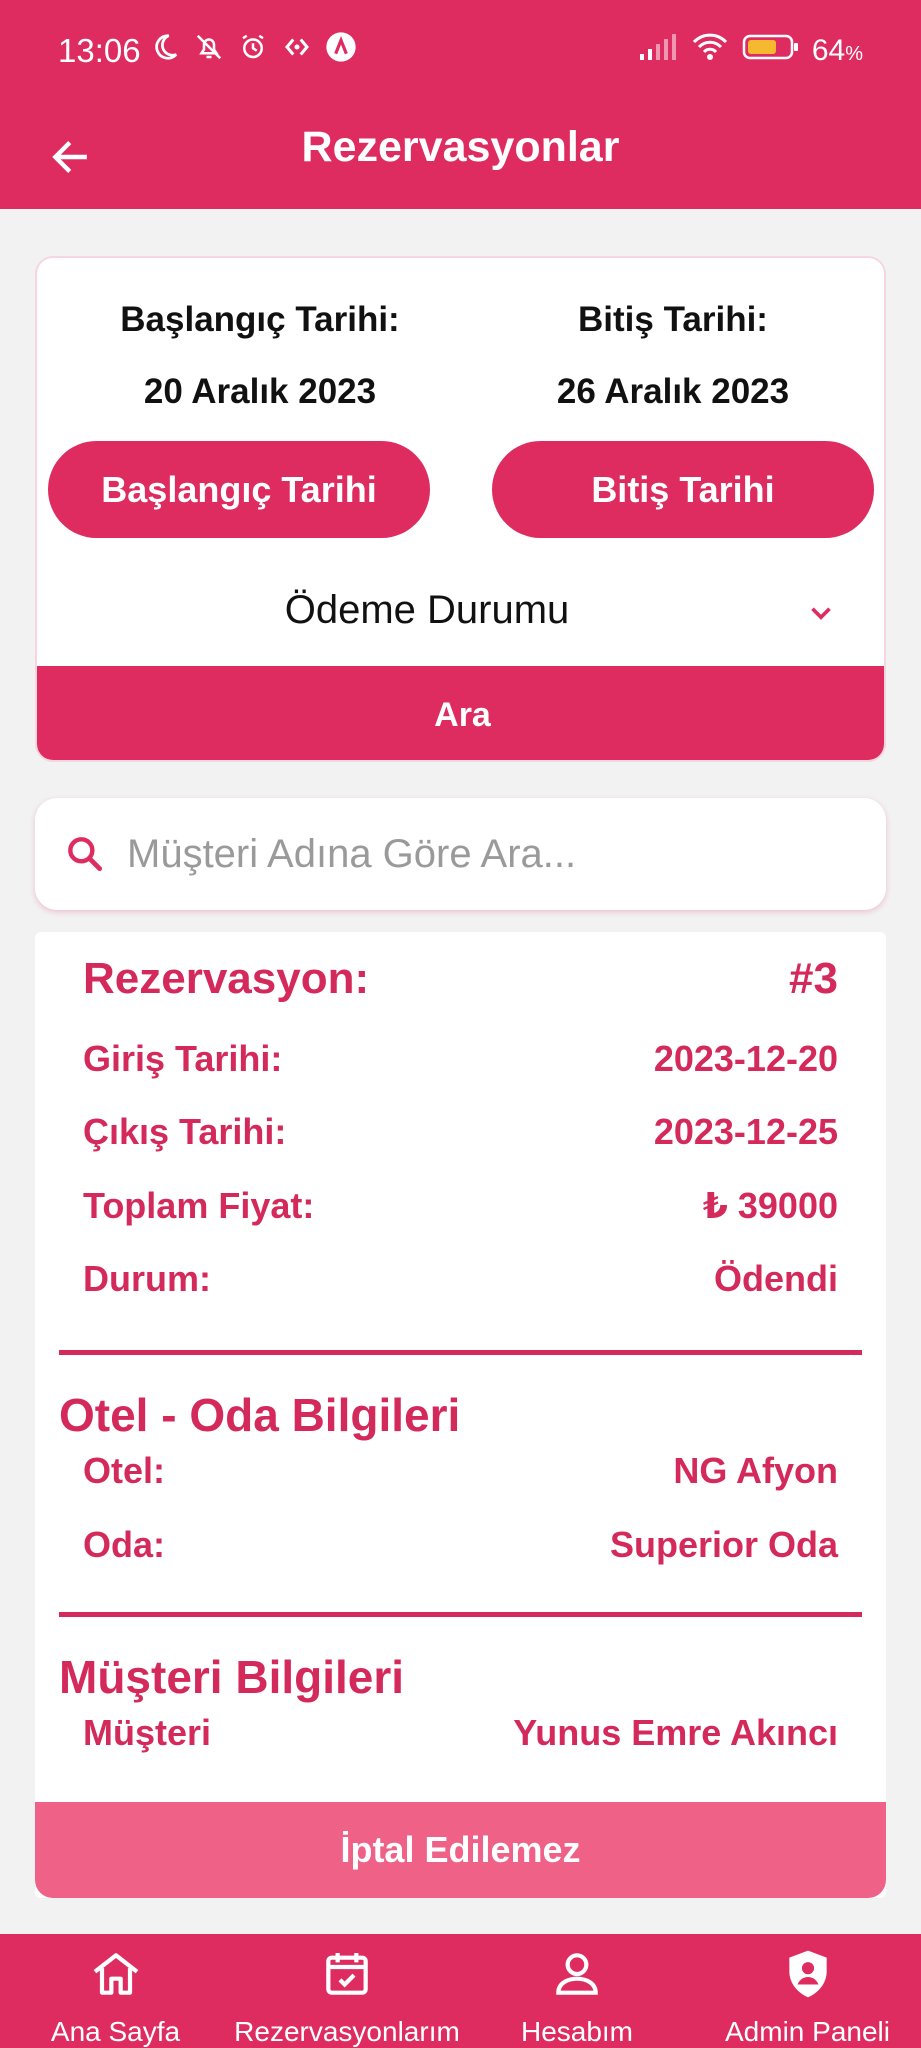  I want to click on alarm-icon, so click(253, 47).